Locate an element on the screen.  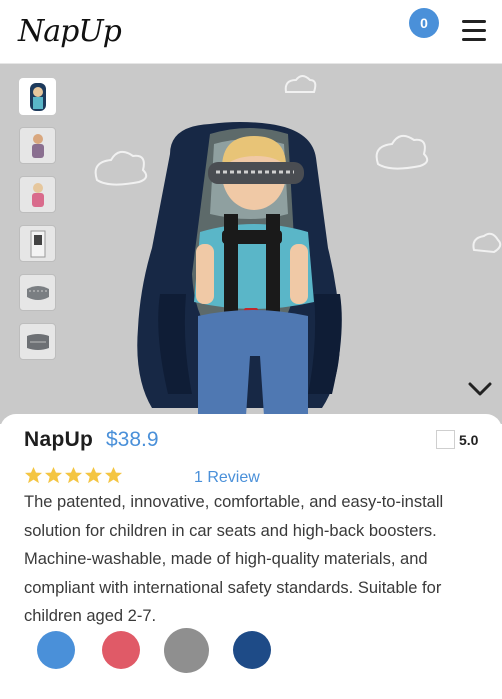
product-price: $38.9 is located at coordinates (132, 439).